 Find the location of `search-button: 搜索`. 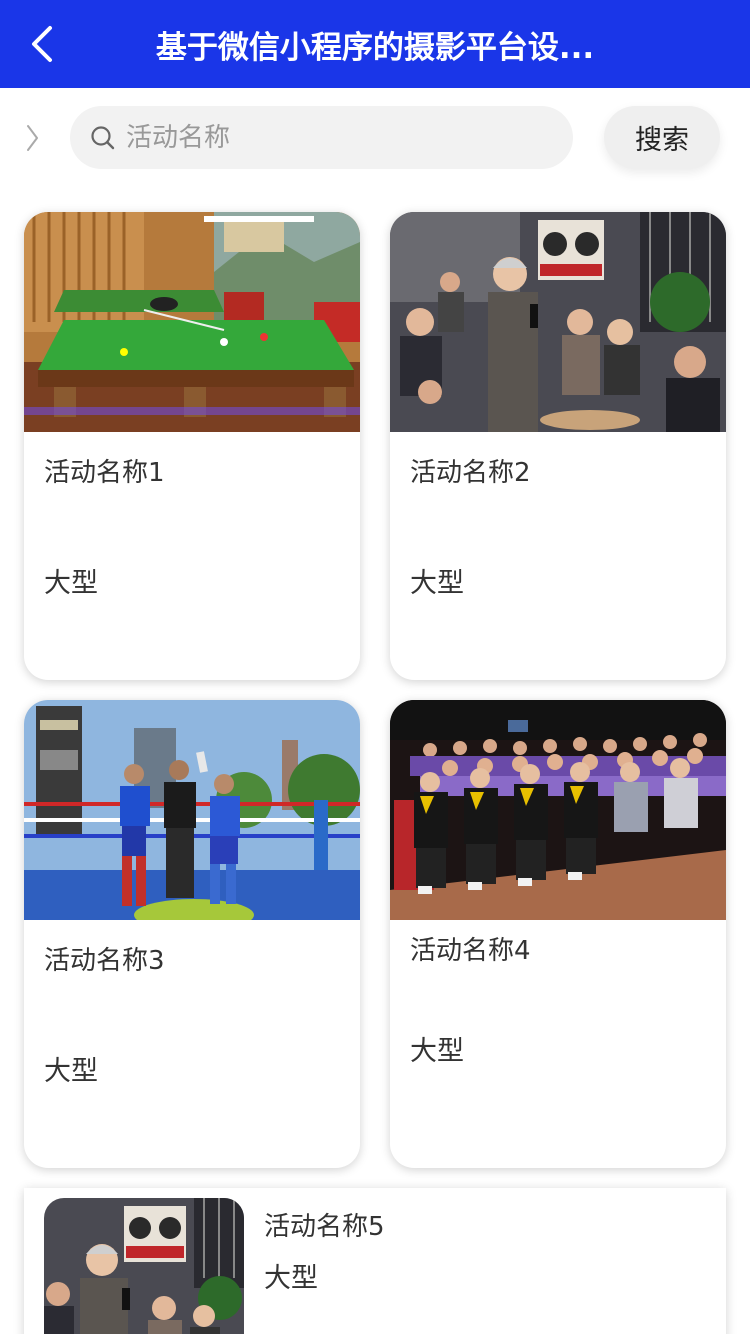

search-button: 搜索 is located at coordinates (662, 137).